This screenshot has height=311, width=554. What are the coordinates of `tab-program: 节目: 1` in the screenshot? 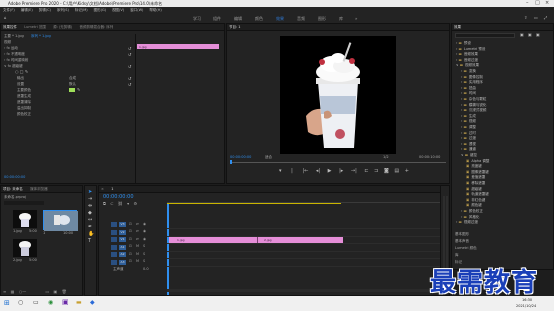 It's located at (235, 27).